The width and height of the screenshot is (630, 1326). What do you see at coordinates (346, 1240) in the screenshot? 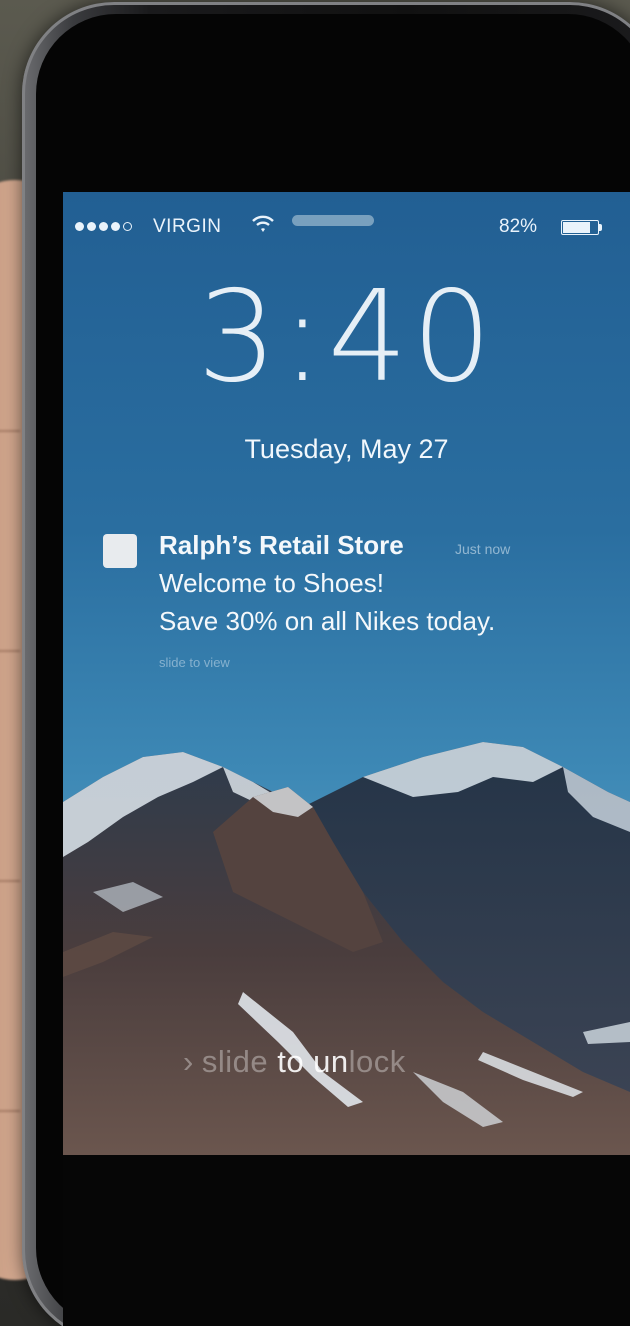
I see `phone-bottom-bezel` at bounding box center [346, 1240].